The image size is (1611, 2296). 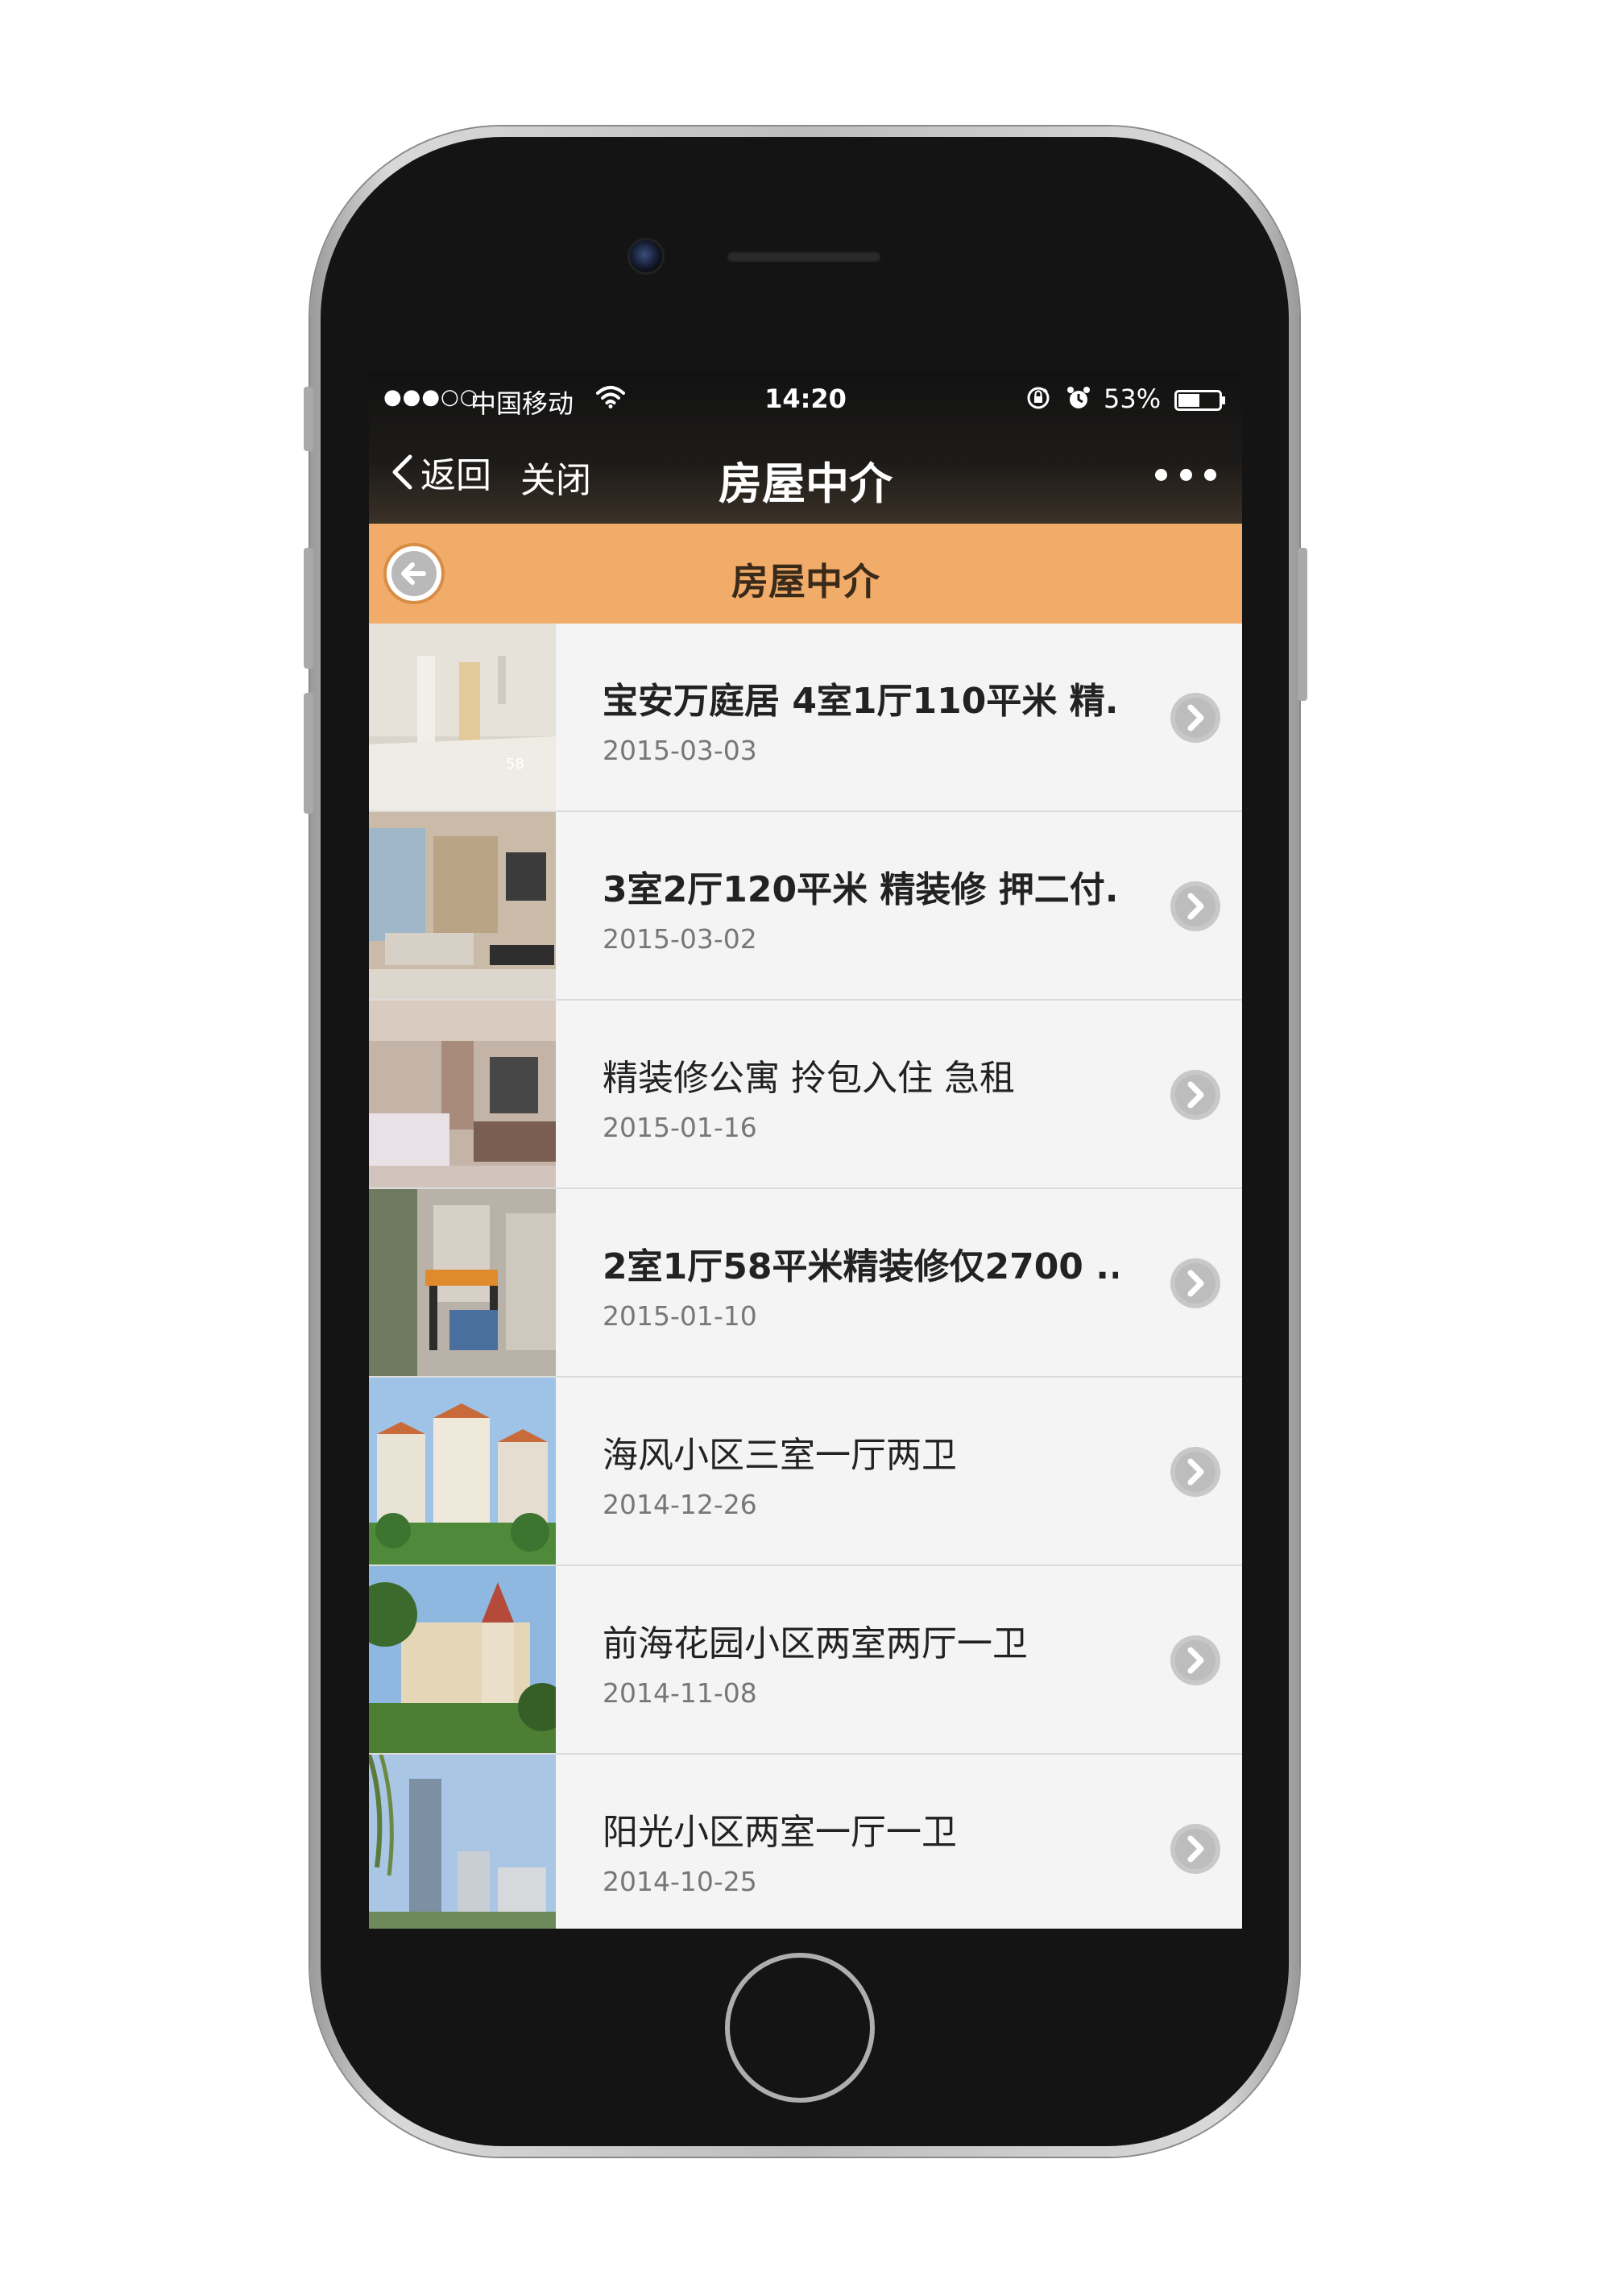 What do you see at coordinates (805, 398) in the screenshot?
I see `status-bar: ●●●○○ 中国移动 14:20 53%` at bounding box center [805, 398].